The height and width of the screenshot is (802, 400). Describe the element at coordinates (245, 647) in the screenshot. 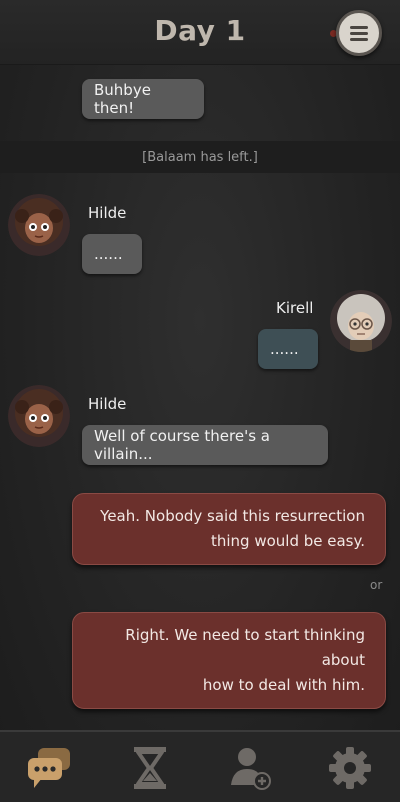

I see `choice-line: Right. We need to start thinking about` at that location.